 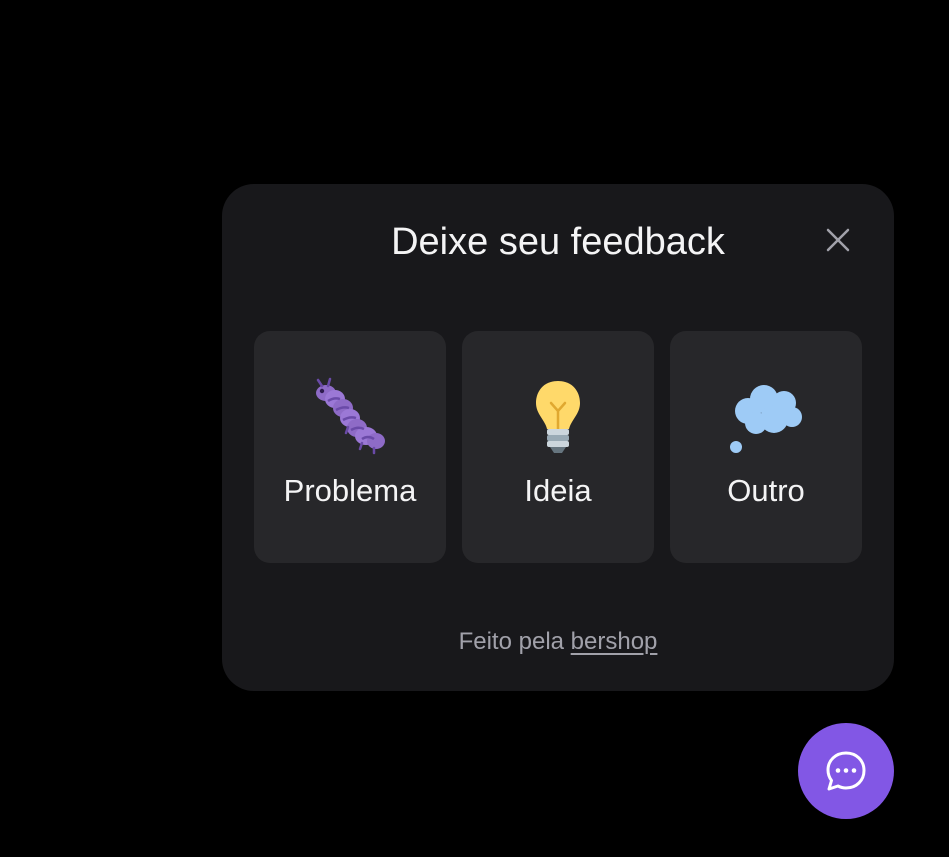 I want to click on close-button, so click(x=838, y=240).